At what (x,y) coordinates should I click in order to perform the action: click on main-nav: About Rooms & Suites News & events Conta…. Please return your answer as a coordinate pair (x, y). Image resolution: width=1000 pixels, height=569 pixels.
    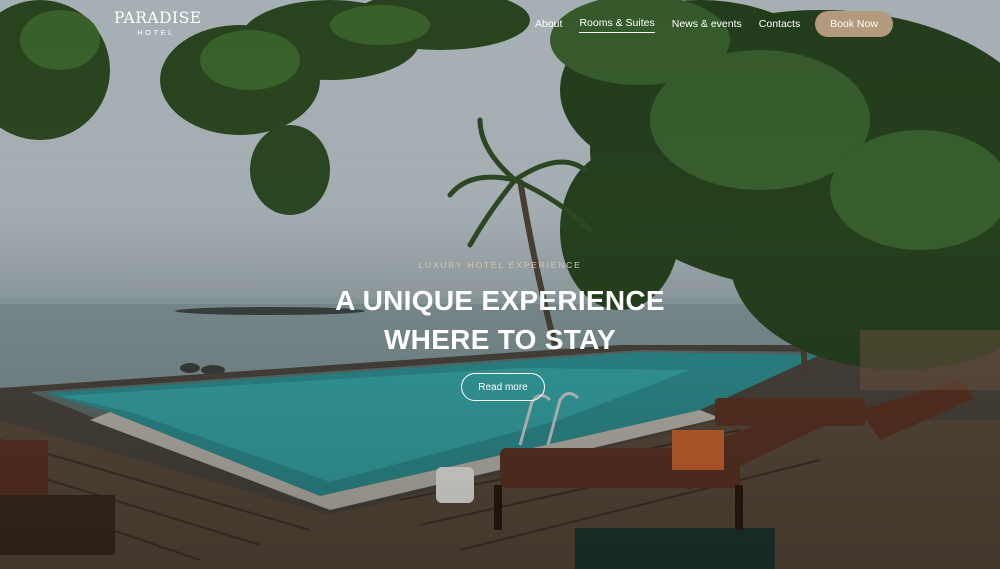
    Looking at the image, I should click on (676, 25).